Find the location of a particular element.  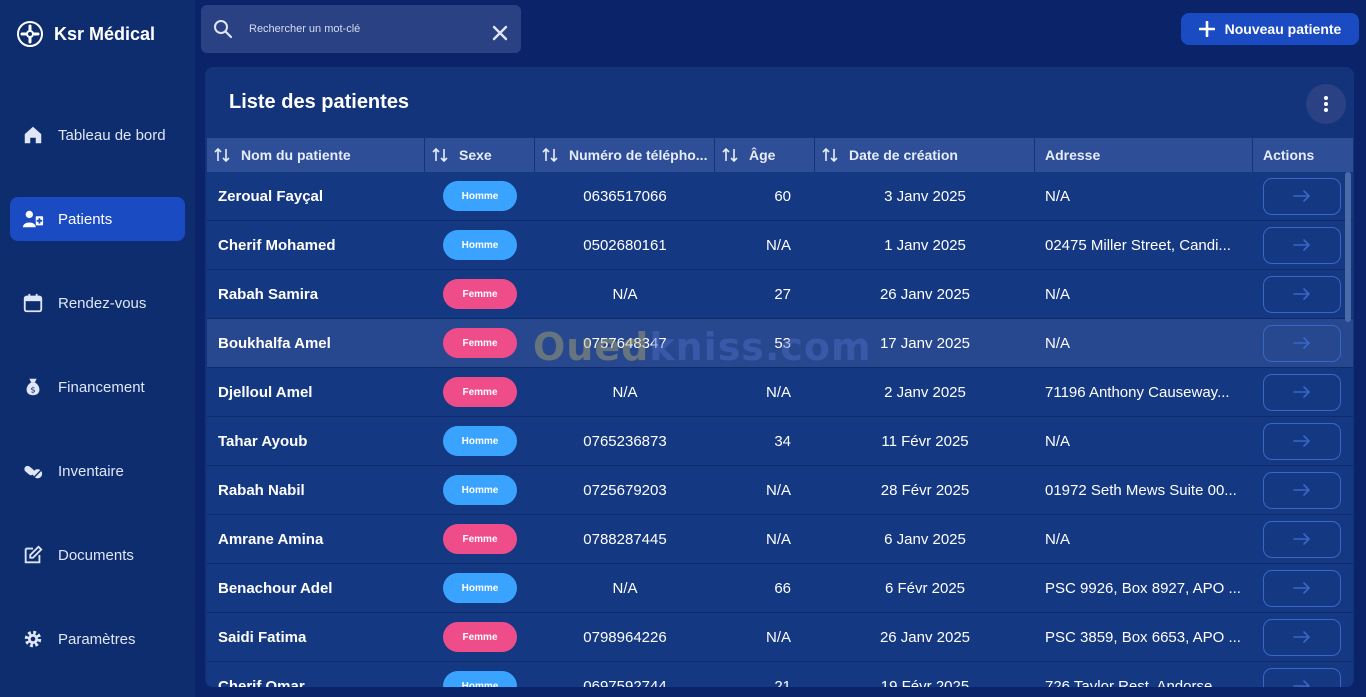

address-cell: N/A is located at coordinates (1144, 196).